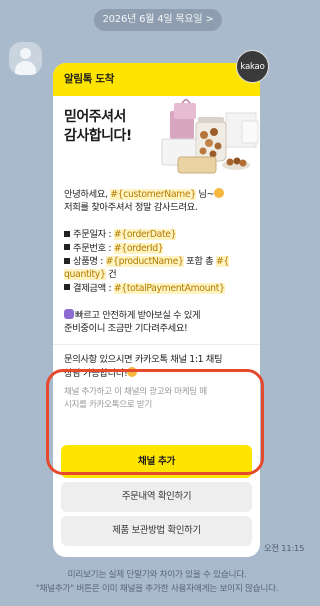 This screenshot has height=606, width=320. What do you see at coordinates (158, 20) in the screenshot?
I see `date-divider: 2026년 6월 4일 목요일 >` at bounding box center [158, 20].